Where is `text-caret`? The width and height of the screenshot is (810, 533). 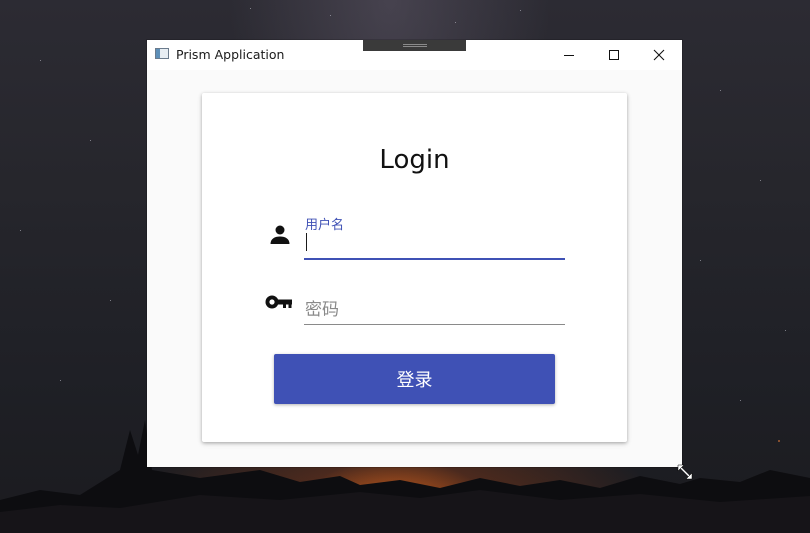
text-caret is located at coordinates (306, 242).